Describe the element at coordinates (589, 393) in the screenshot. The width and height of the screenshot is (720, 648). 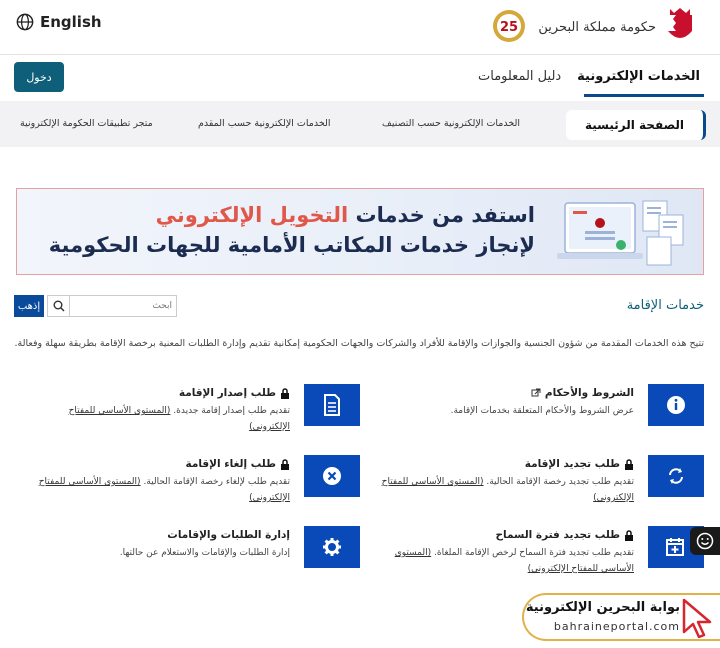
I see `service-title-text: الشروط والأحكام` at that location.